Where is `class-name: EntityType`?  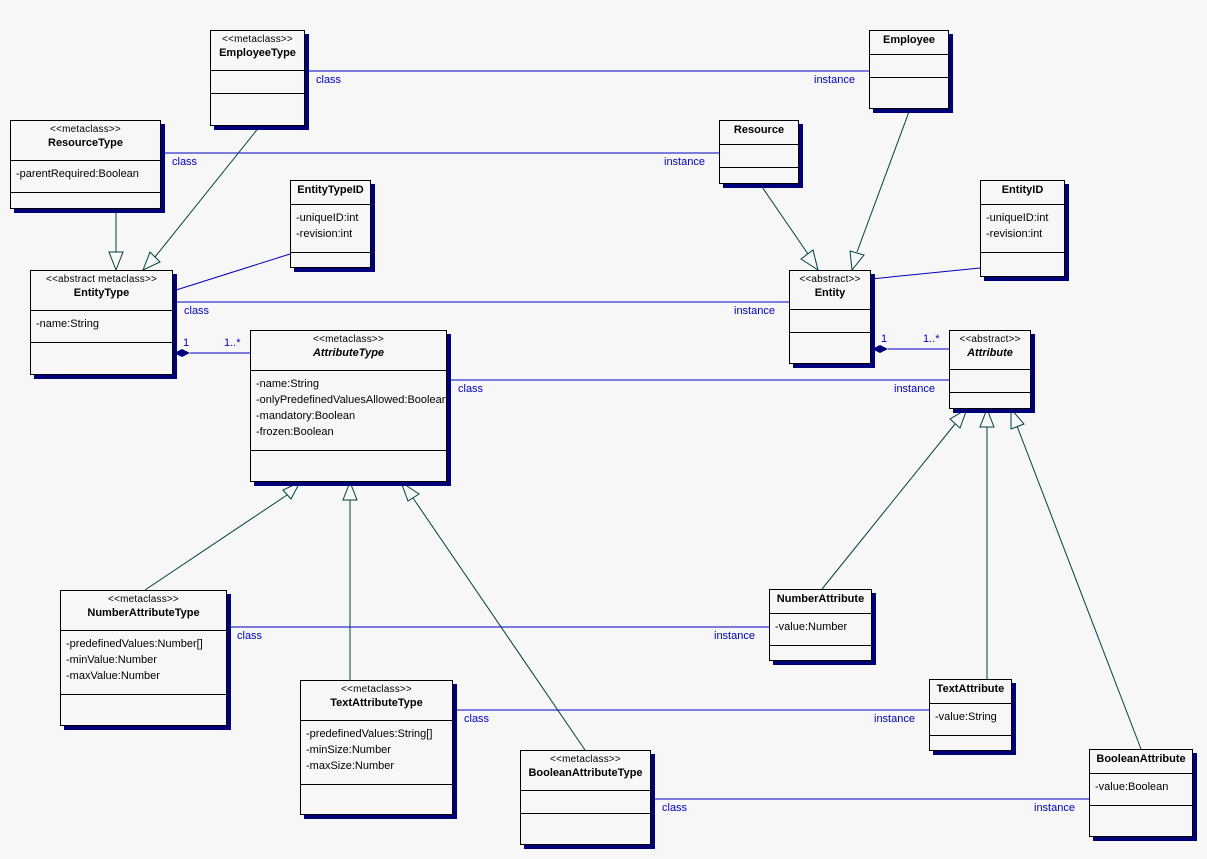 class-name: EntityType is located at coordinates (101, 293).